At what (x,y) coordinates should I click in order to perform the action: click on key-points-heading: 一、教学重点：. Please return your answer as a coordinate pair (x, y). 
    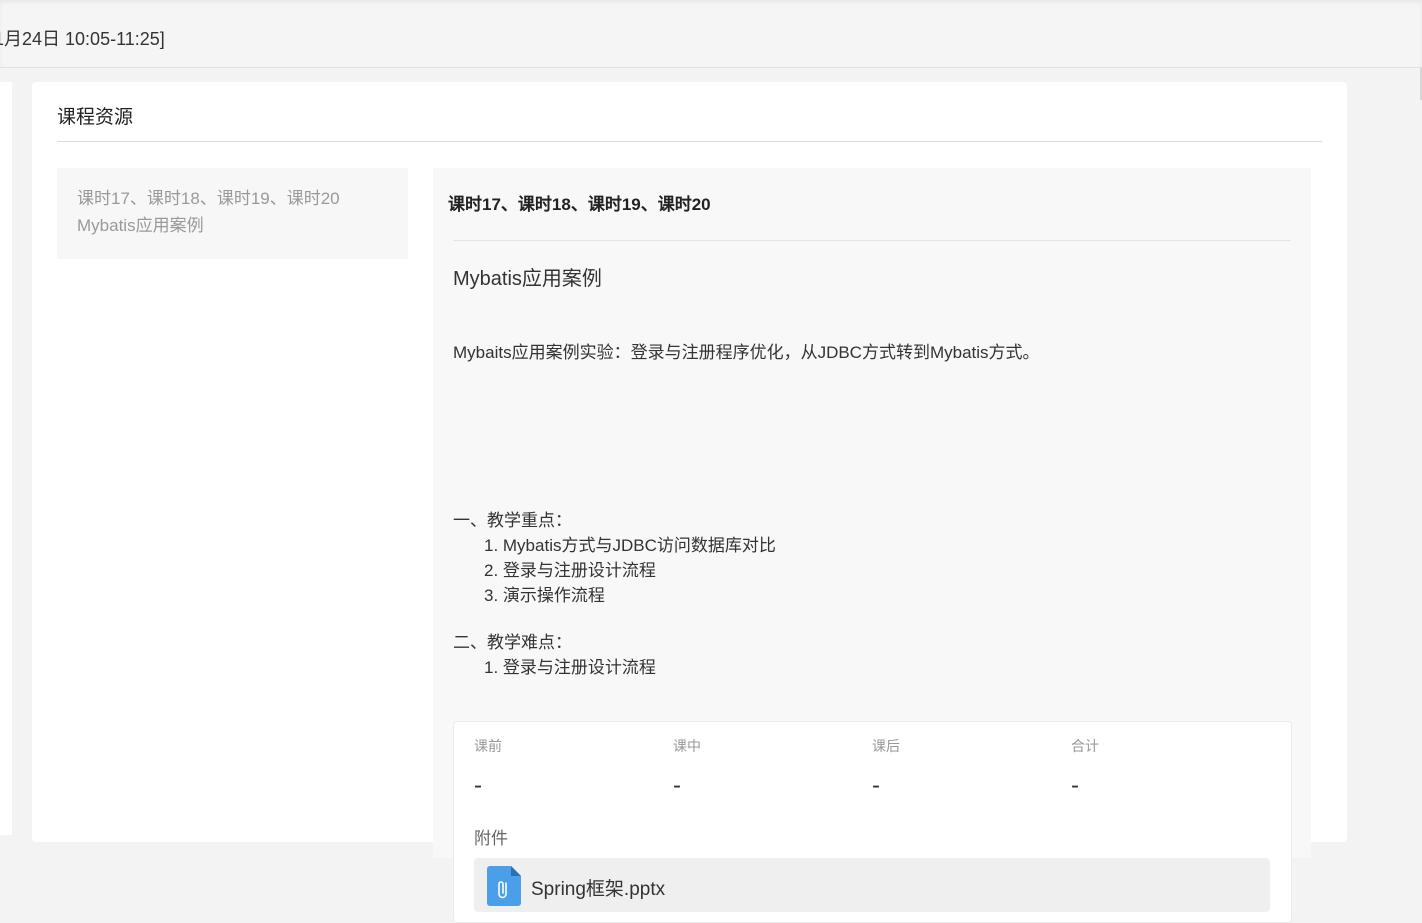
    Looking at the image, I should click on (512, 520).